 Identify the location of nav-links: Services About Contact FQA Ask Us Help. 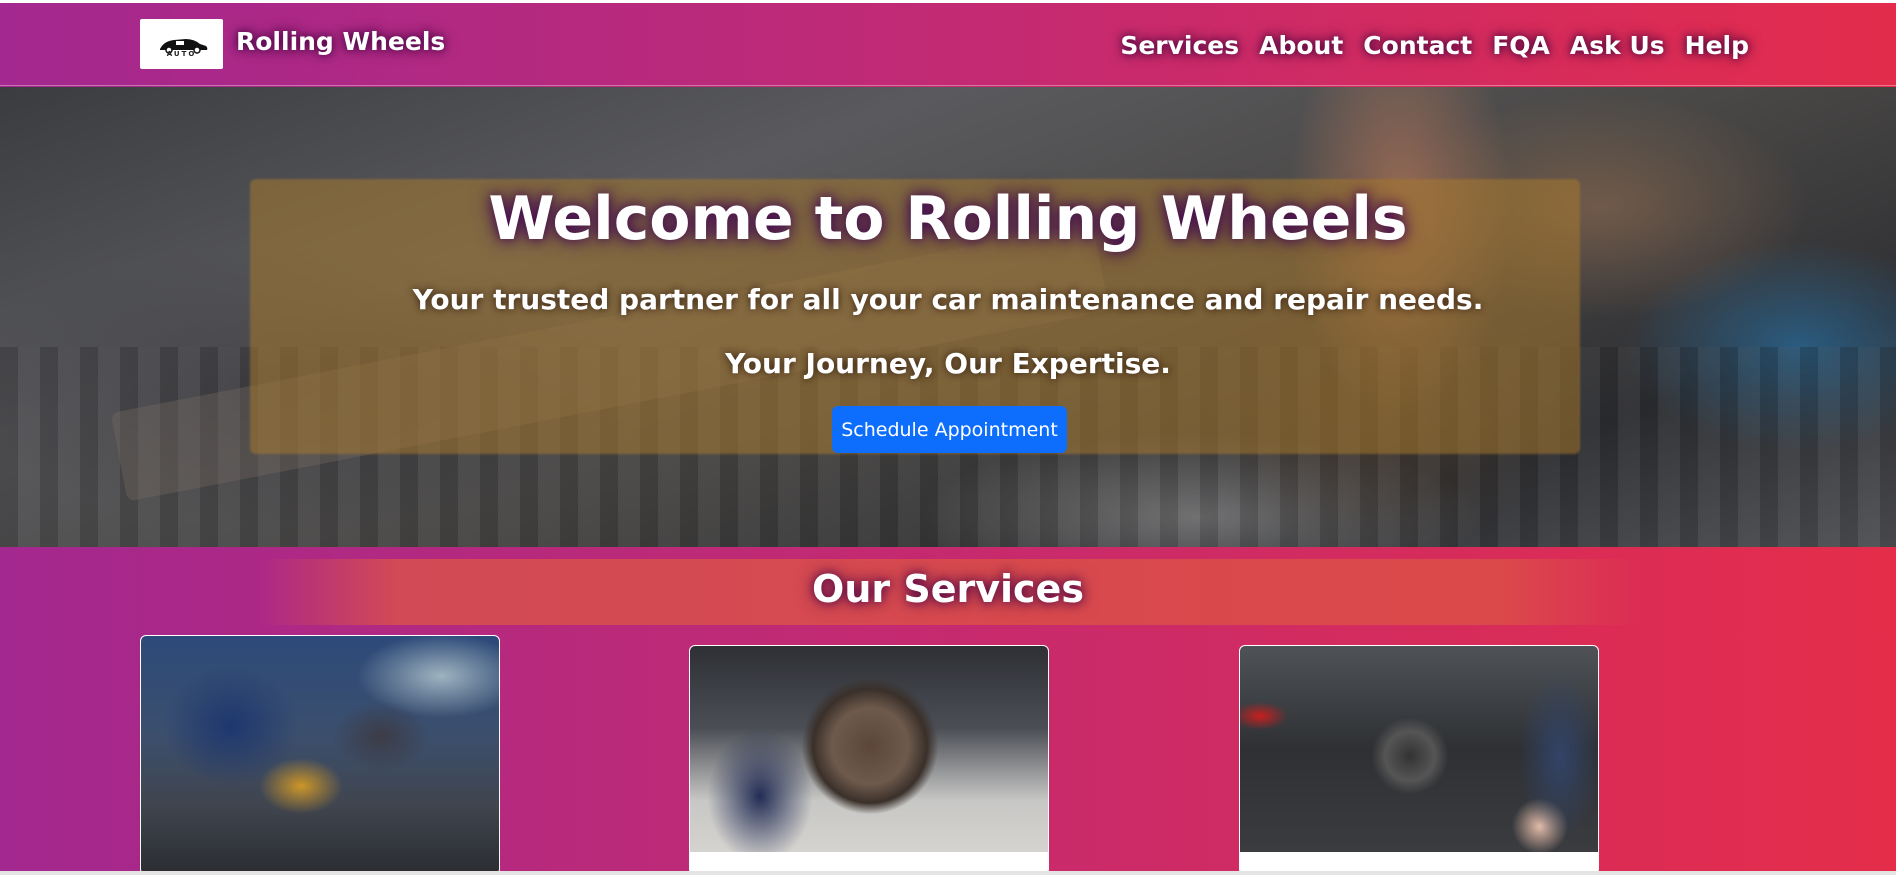
(1424, 45).